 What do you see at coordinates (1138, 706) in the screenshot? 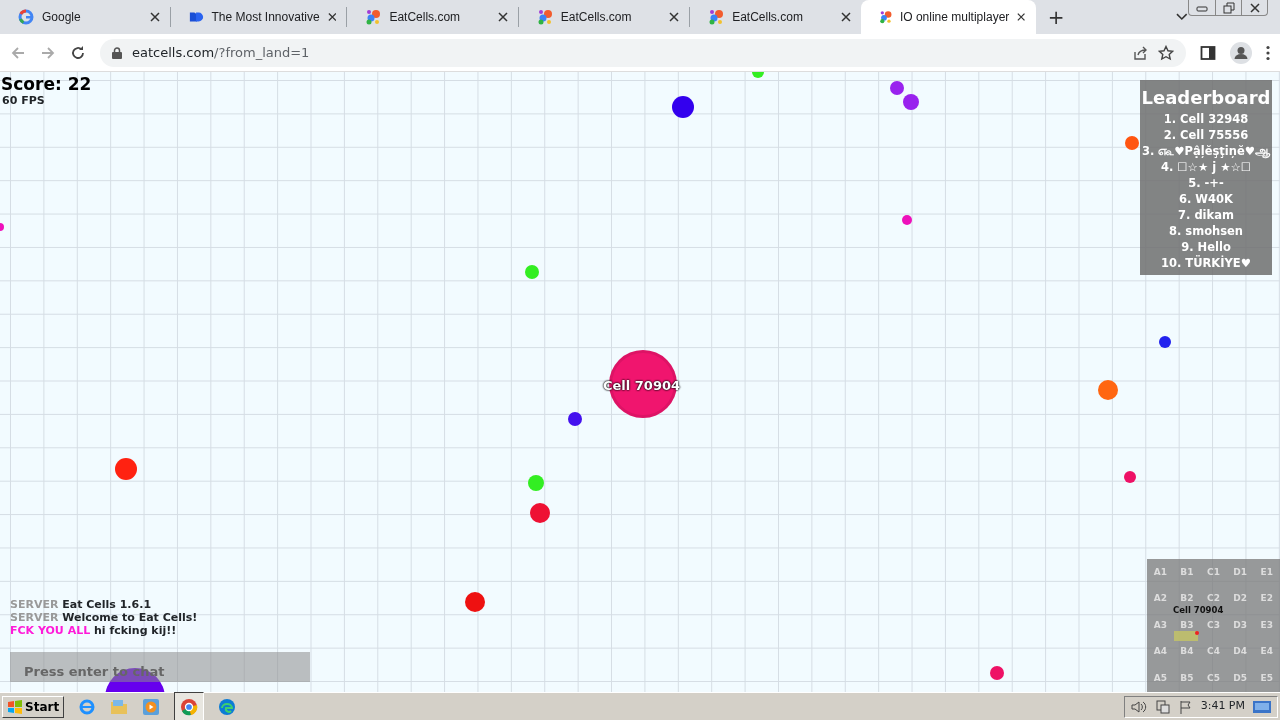
I see `speaker-icon` at bounding box center [1138, 706].